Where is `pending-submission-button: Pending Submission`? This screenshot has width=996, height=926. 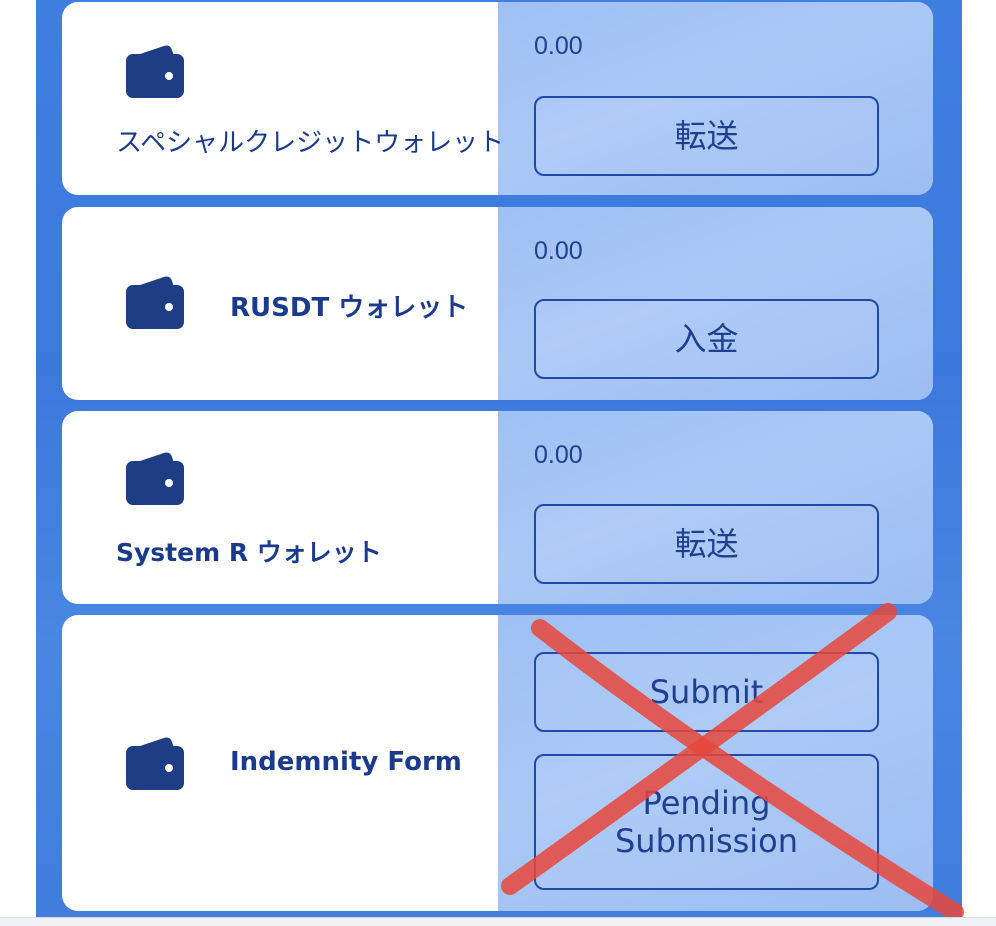 pending-submission-button: Pending Submission is located at coordinates (706, 822).